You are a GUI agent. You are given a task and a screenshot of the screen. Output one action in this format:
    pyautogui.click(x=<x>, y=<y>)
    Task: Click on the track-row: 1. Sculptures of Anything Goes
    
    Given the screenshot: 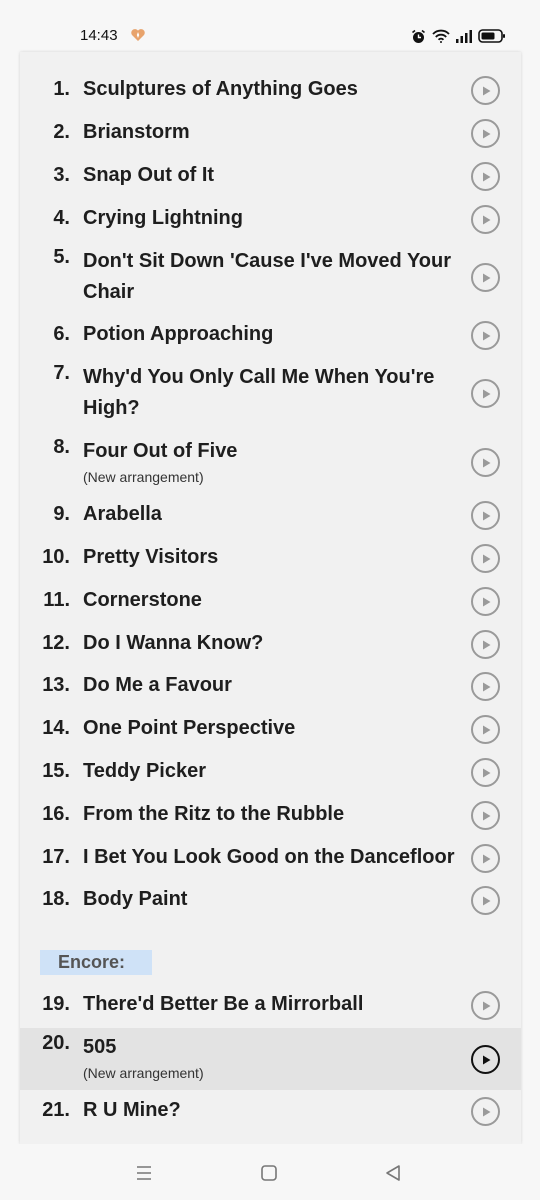 What is the action you would take?
    pyautogui.click(x=270, y=90)
    